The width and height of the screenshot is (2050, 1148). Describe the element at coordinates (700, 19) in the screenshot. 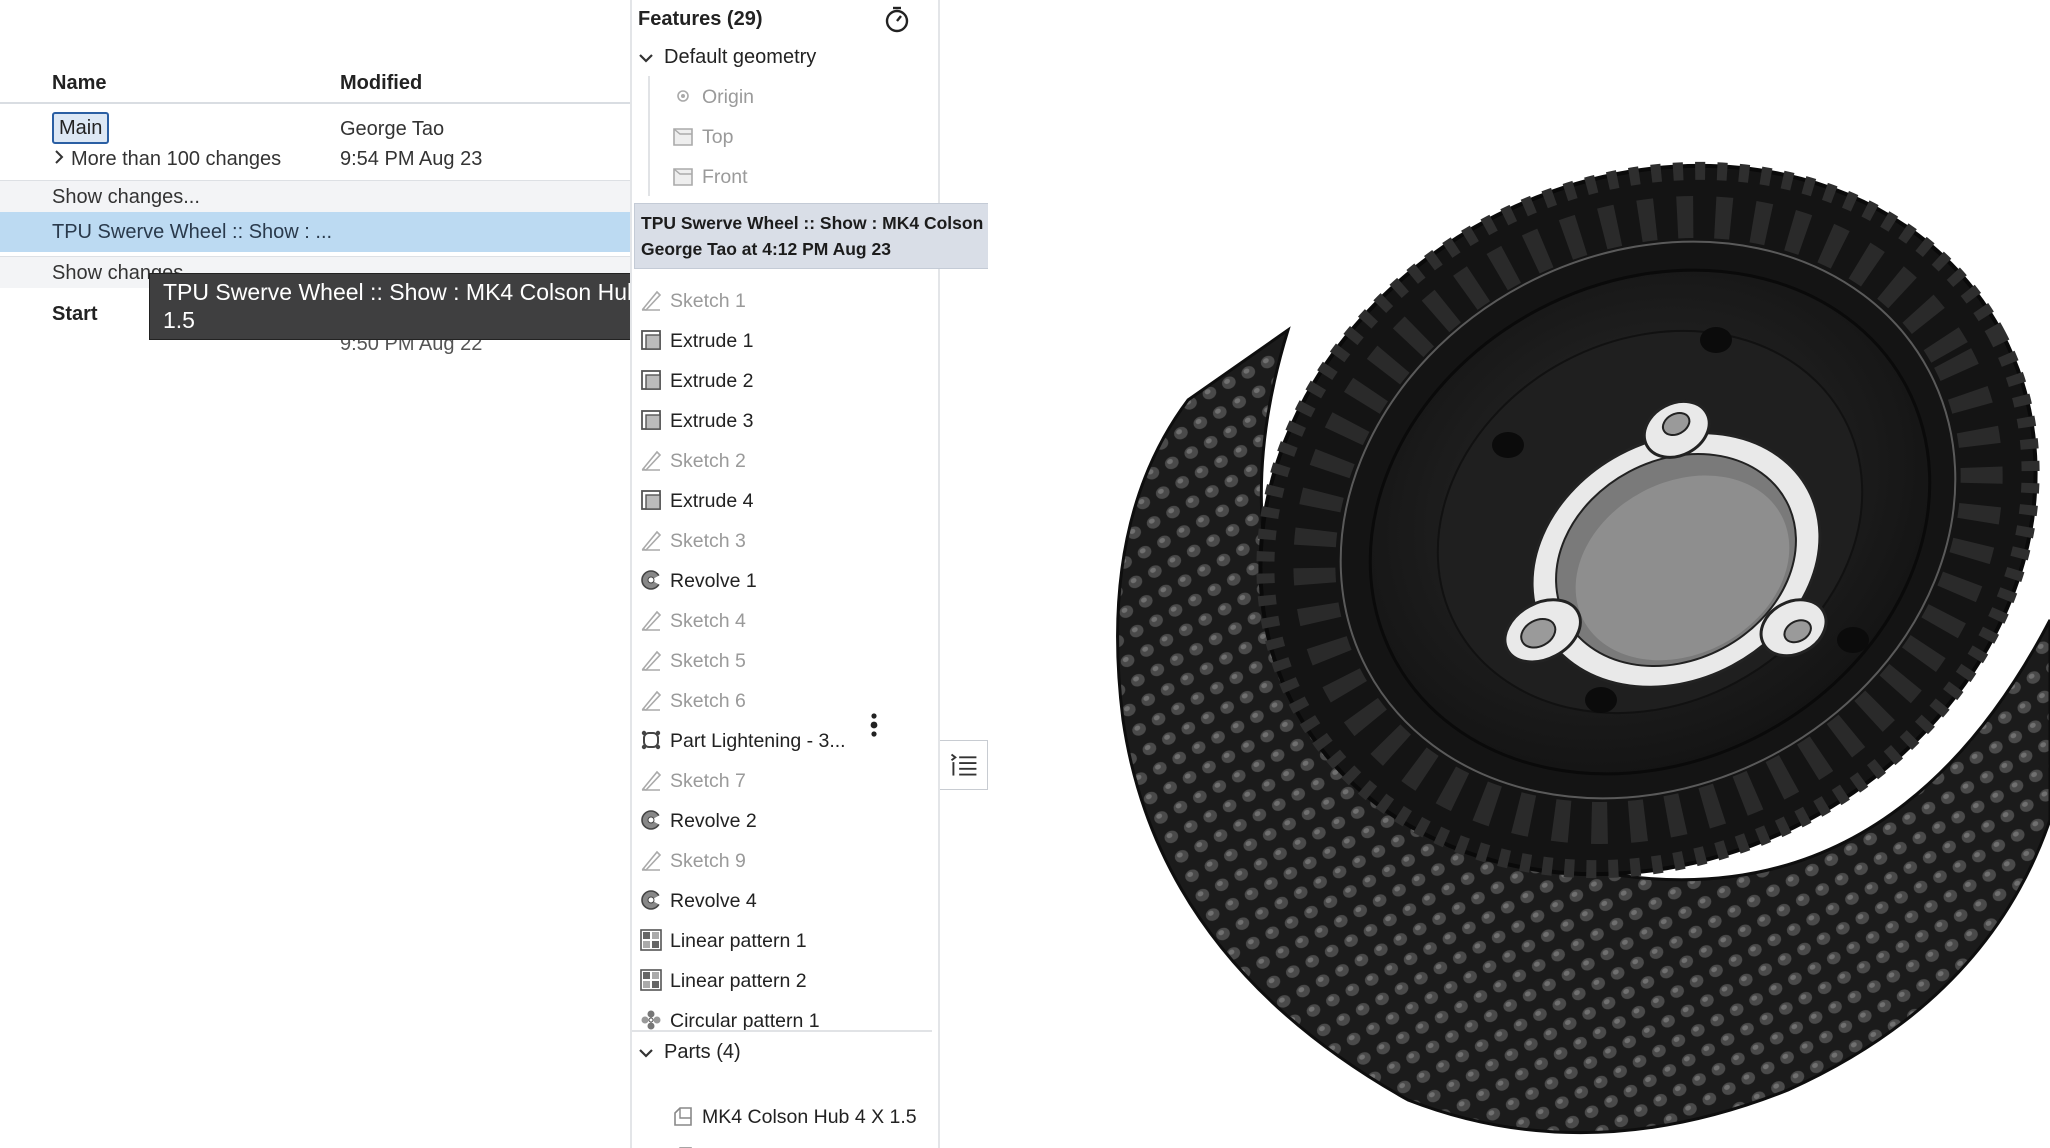

I see `features-title: Features (29)` at that location.